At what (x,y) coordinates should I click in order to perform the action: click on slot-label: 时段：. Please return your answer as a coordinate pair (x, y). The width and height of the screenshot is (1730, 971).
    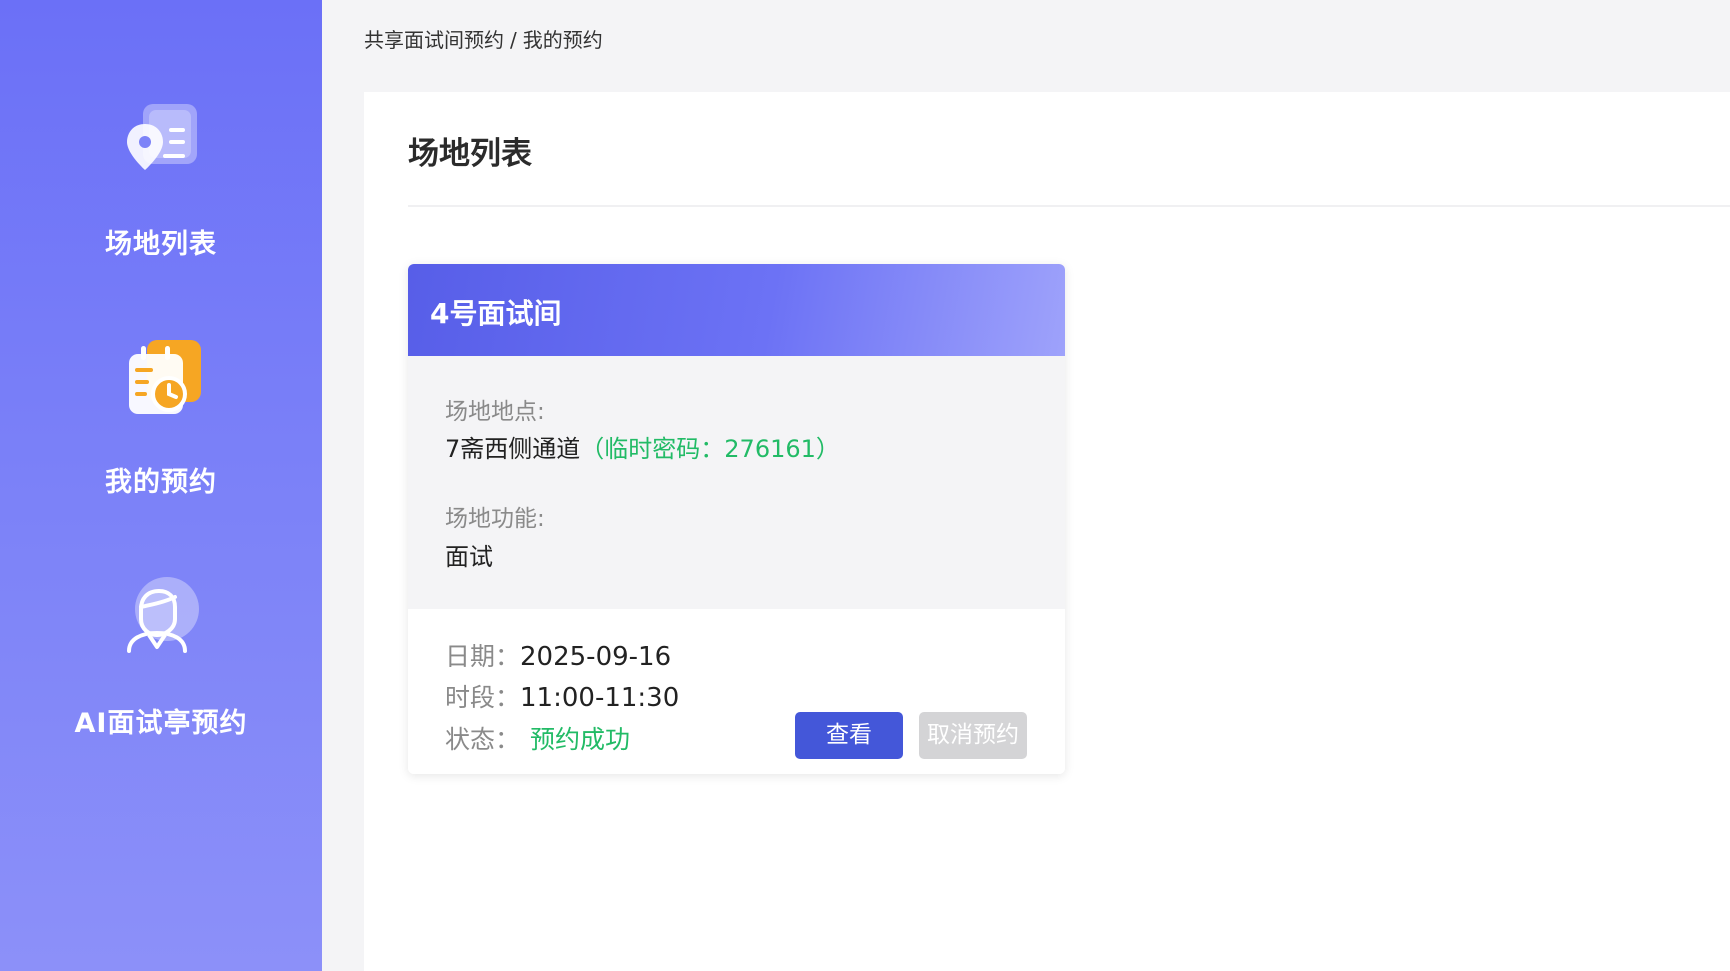
    Looking at the image, I should click on (483, 697).